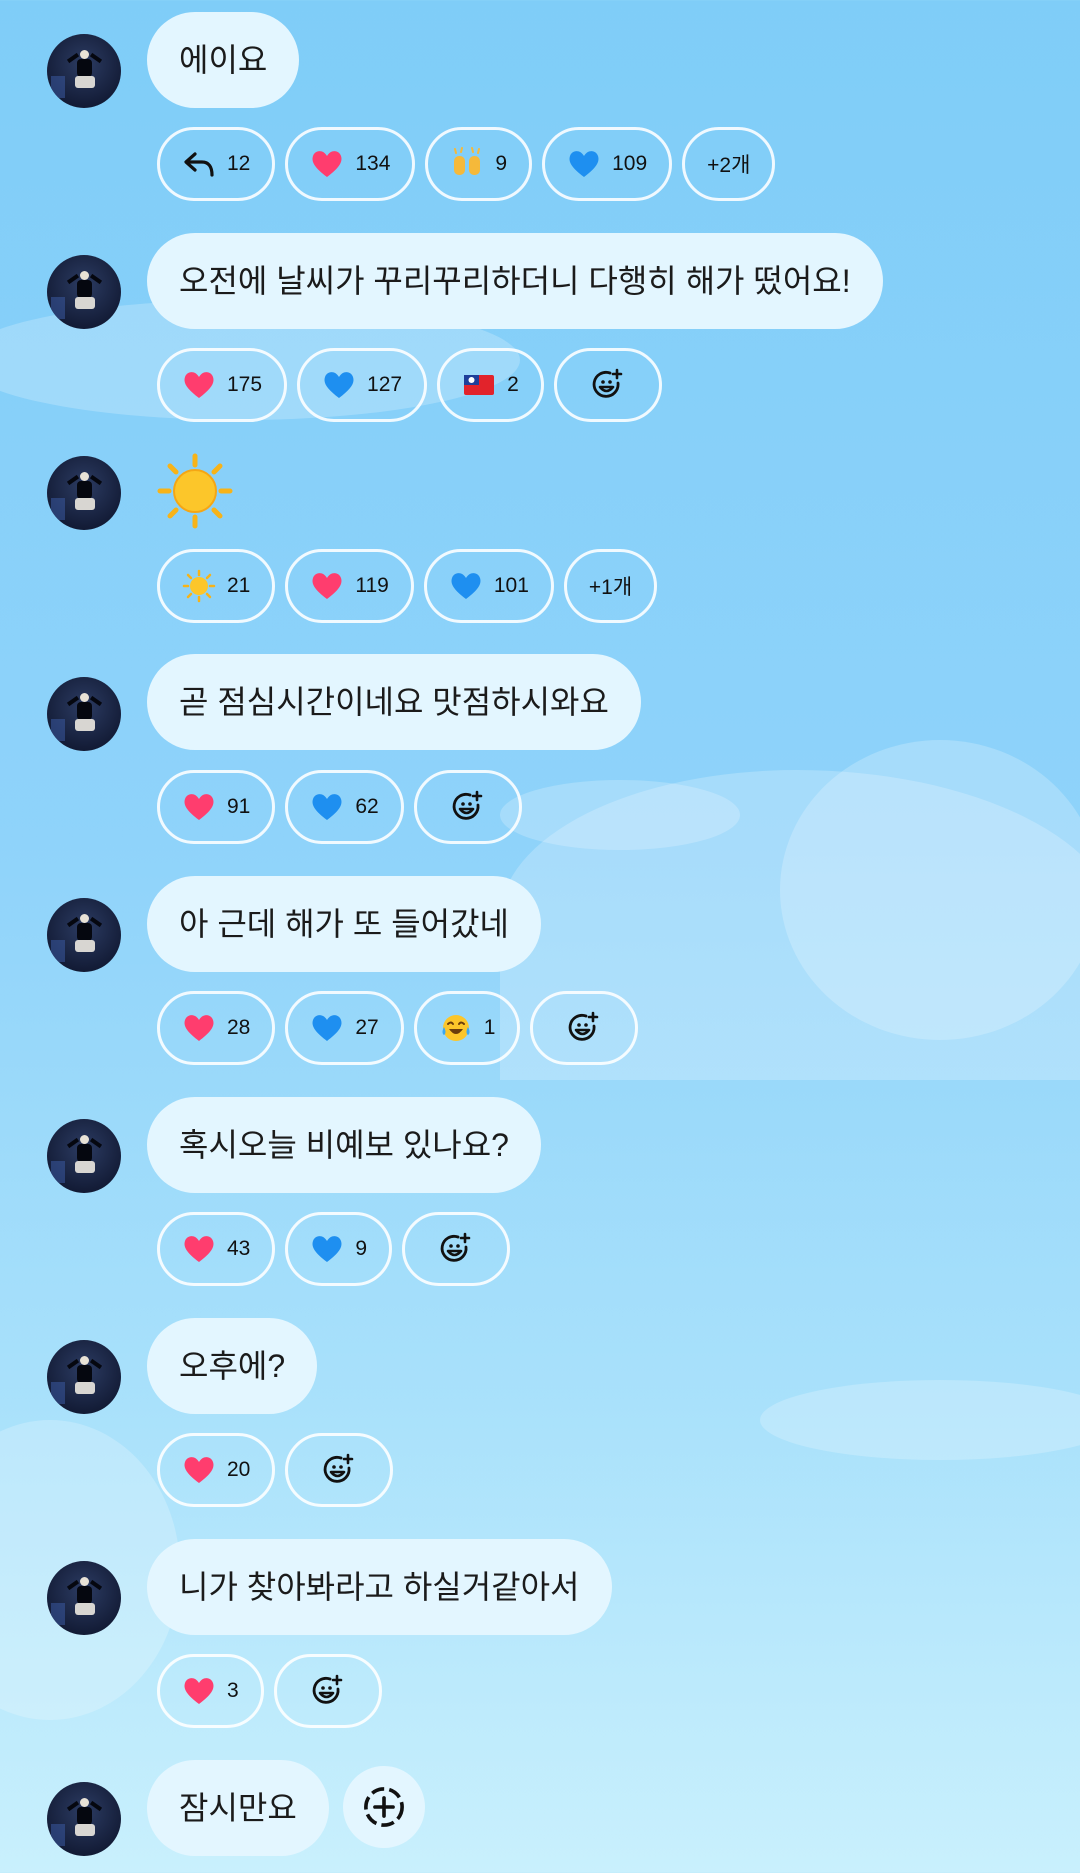 Image resolution: width=1080 pixels, height=1873 pixels. I want to click on reaction-chip-blue-heart: 27, so click(344, 1028).